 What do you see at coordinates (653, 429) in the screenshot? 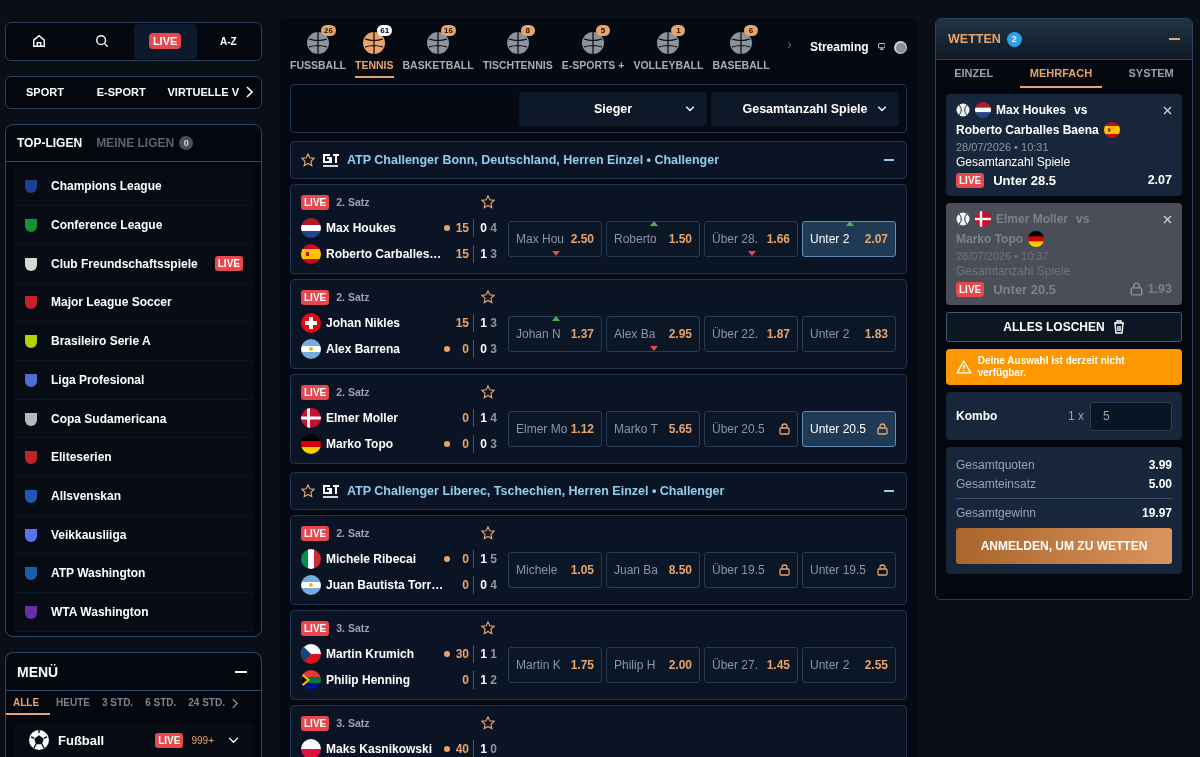
I see `odds-button: Marko T 5.65` at bounding box center [653, 429].